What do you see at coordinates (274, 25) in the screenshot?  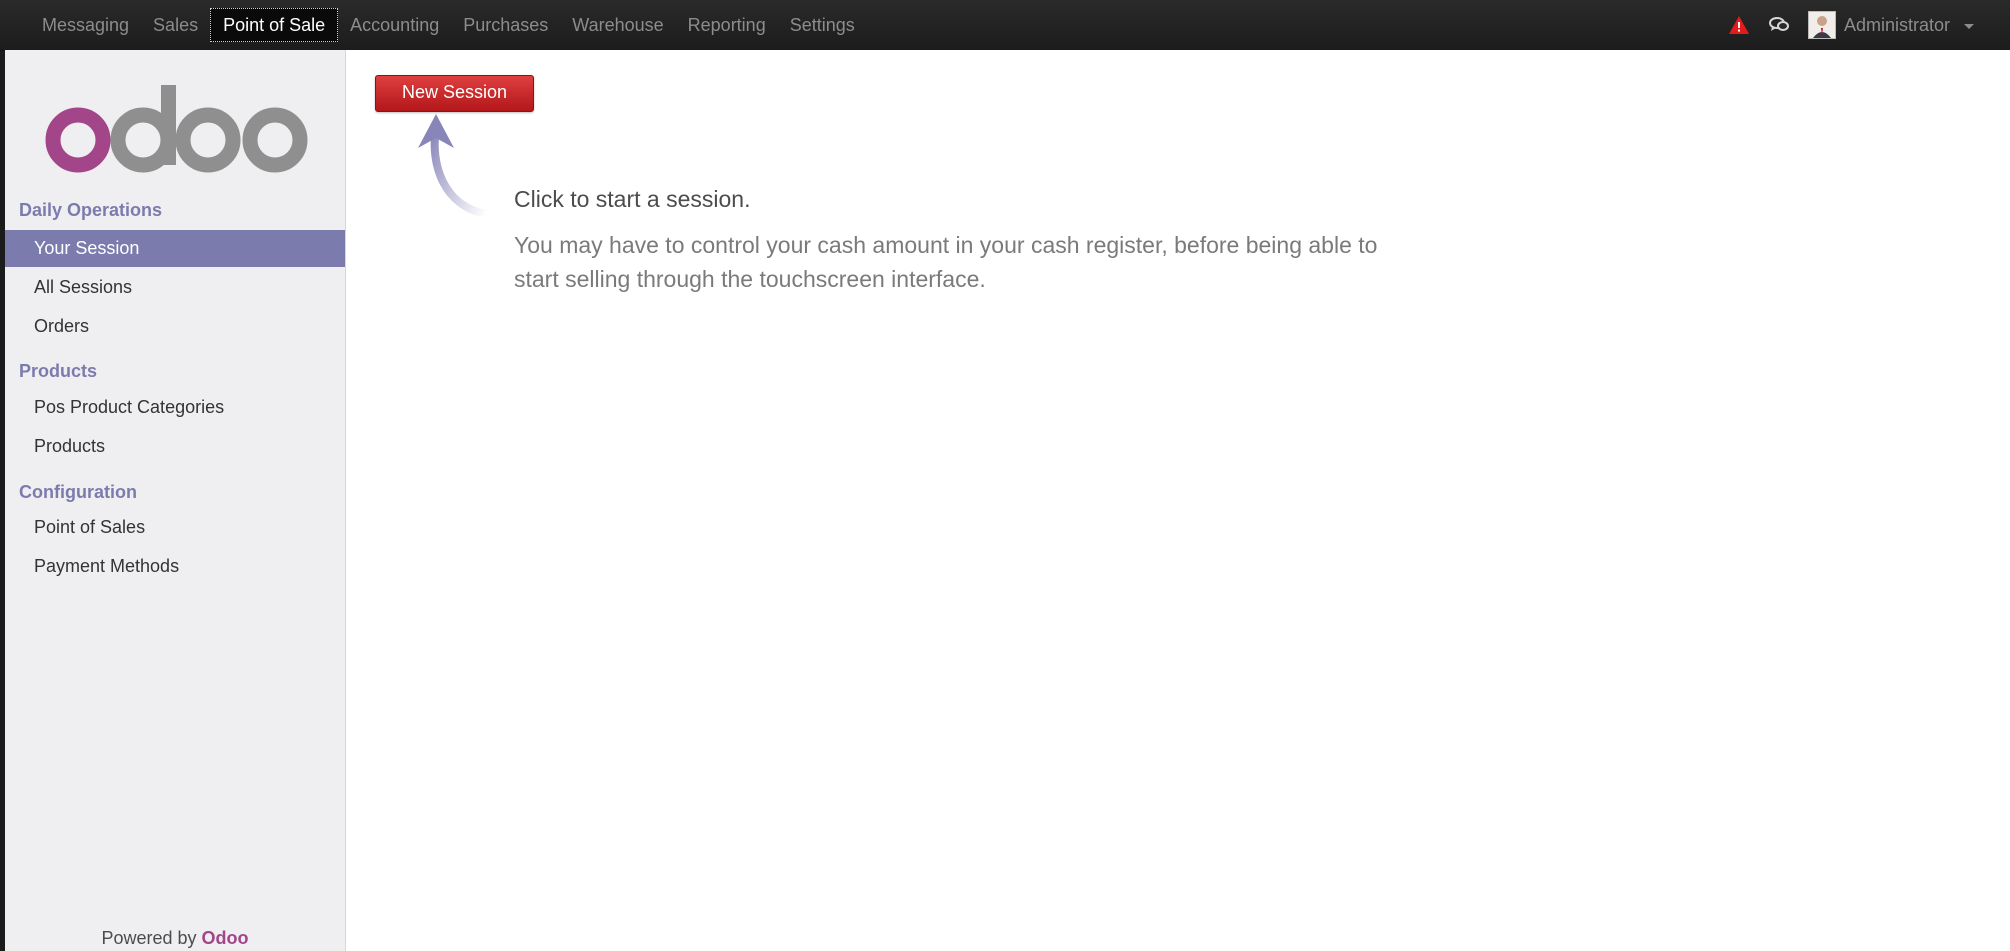 I see `menu-point-of-sale: Point of Sale` at bounding box center [274, 25].